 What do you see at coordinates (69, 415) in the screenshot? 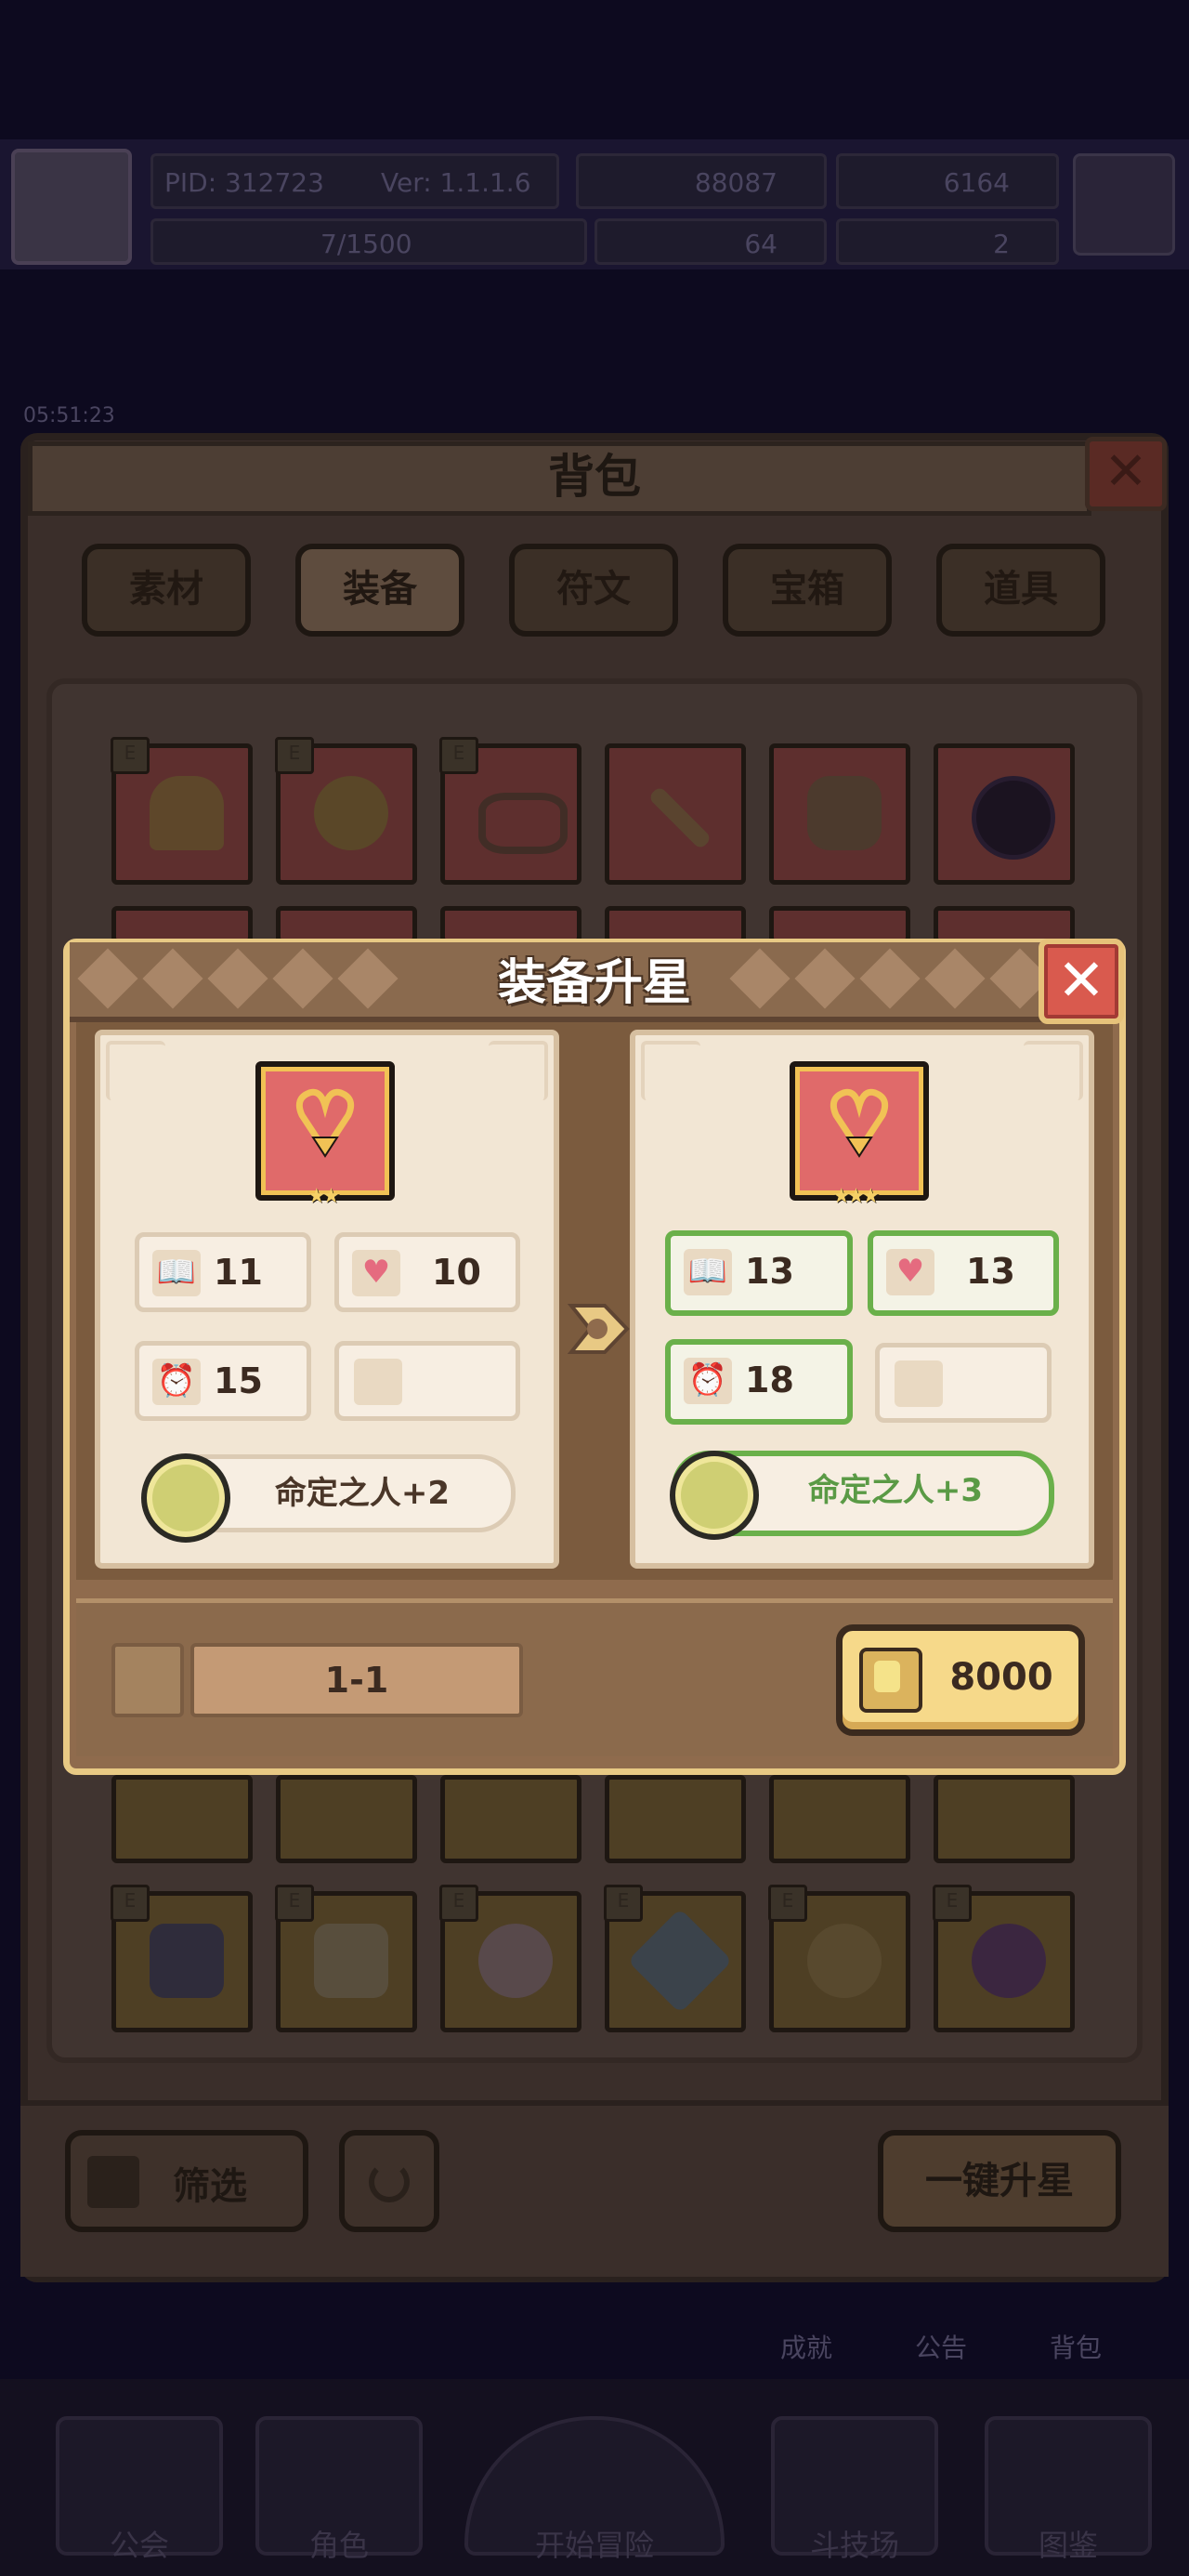
I see `event-timer: 05:51:23` at bounding box center [69, 415].